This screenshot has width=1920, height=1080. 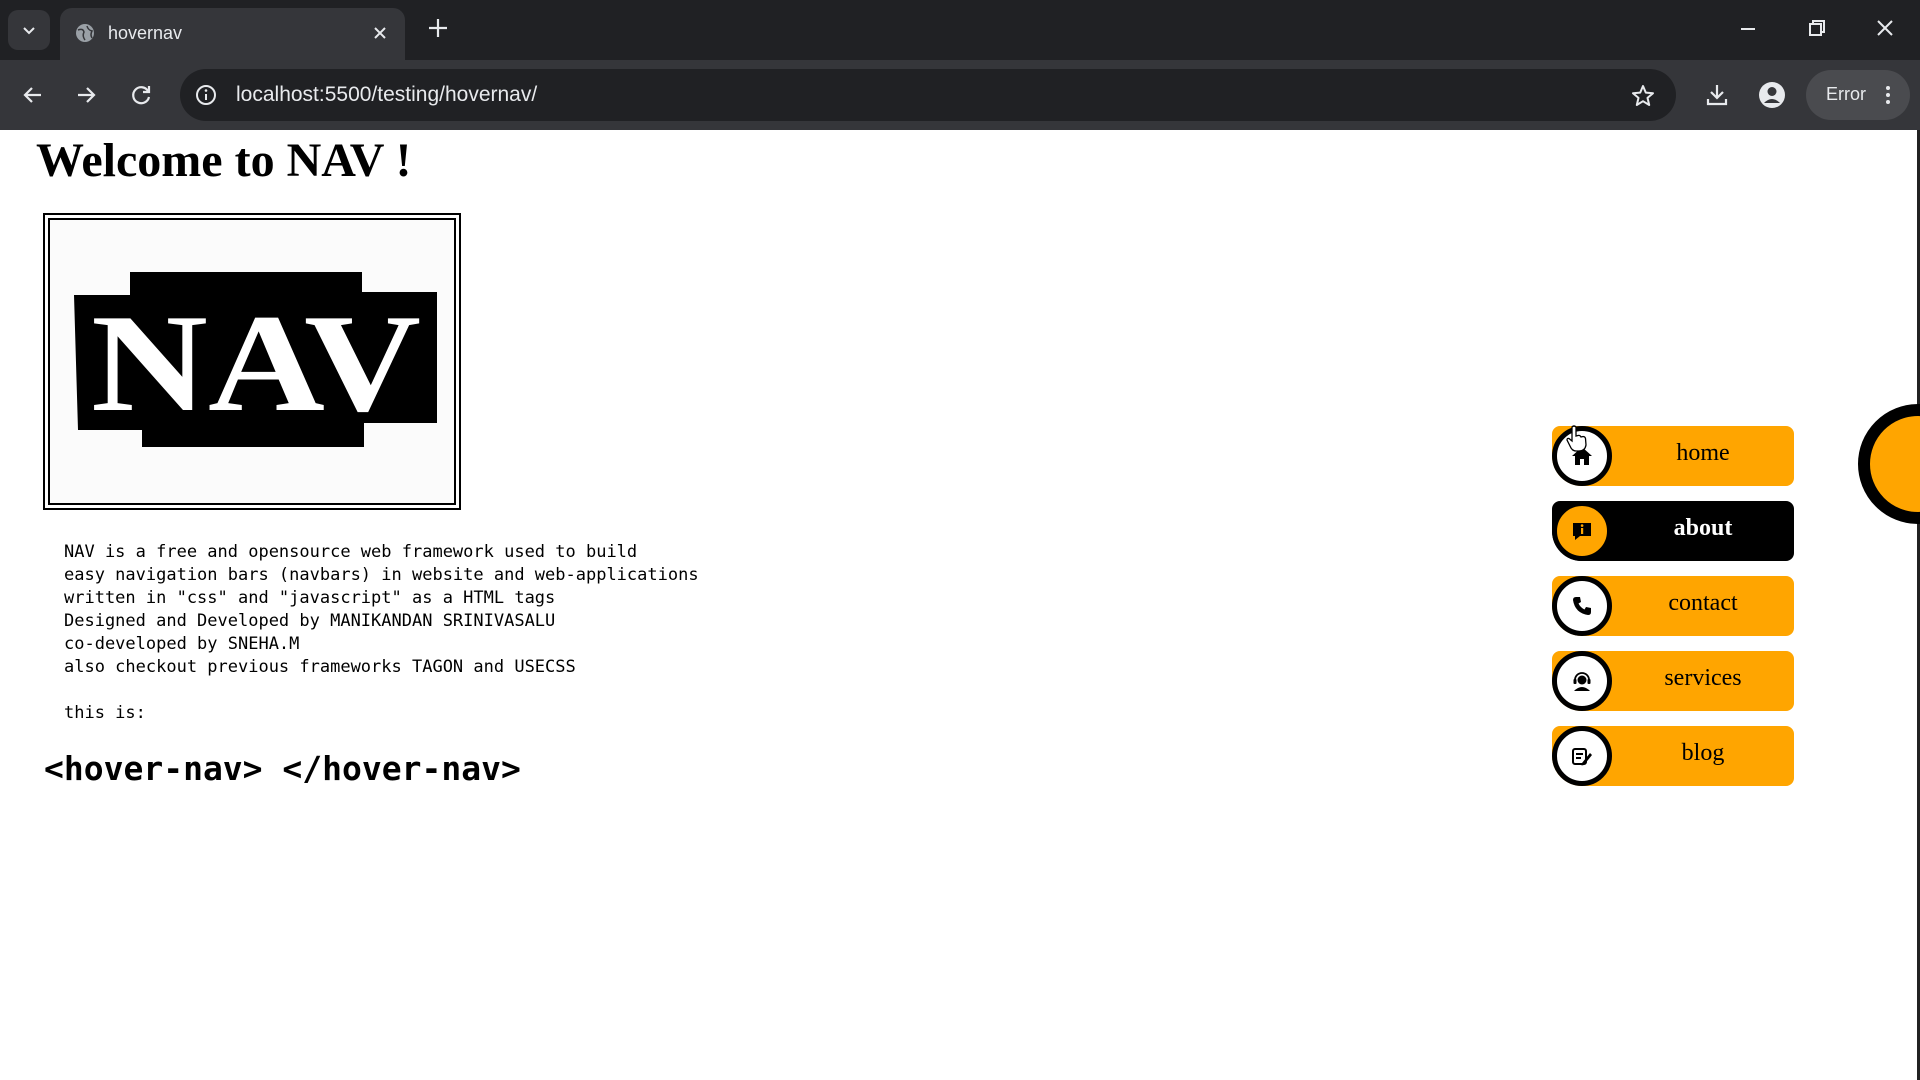 I want to click on page-title: Welcome to NAV !, so click(x=224, y=160).